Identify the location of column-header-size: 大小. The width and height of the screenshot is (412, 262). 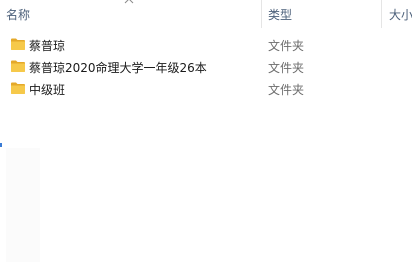
(400, 14).